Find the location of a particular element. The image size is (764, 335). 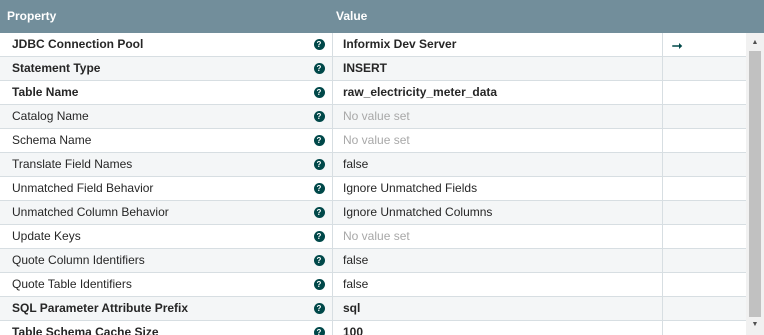

property-value: Ignore Unmatched Columns is located at coordinates (499, 212).